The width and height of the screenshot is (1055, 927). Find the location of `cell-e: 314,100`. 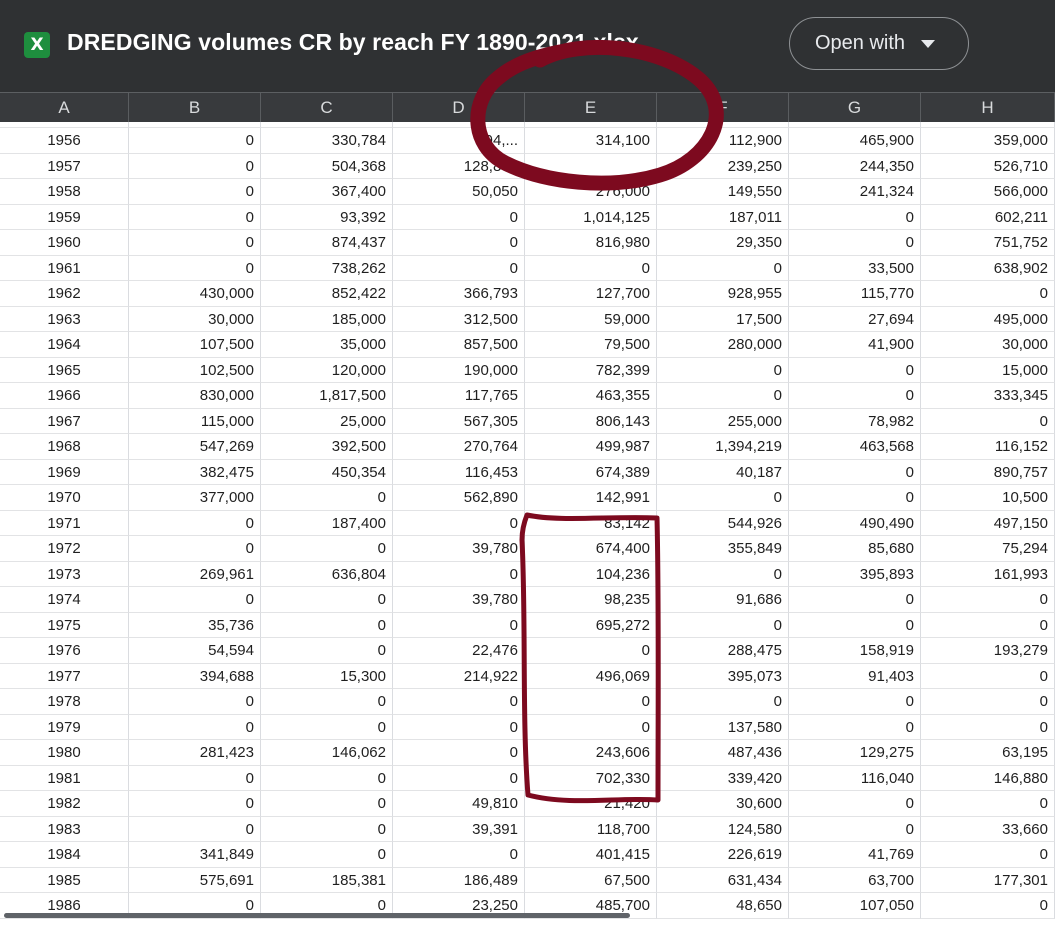

cell-e: 314,100 is located at coordinates (591, 141).